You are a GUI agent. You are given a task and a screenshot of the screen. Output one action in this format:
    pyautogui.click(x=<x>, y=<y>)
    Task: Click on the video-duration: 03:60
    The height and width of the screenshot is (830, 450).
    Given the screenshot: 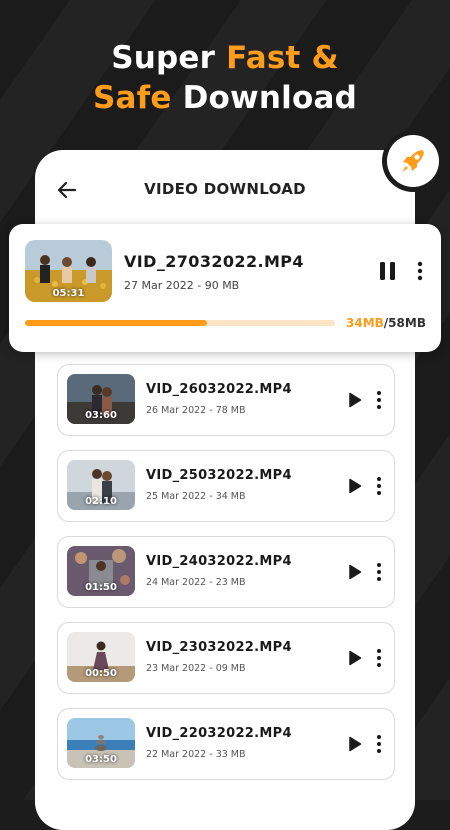 What is the action you would take?
    pyautogui.click(x=101, y=415)
    